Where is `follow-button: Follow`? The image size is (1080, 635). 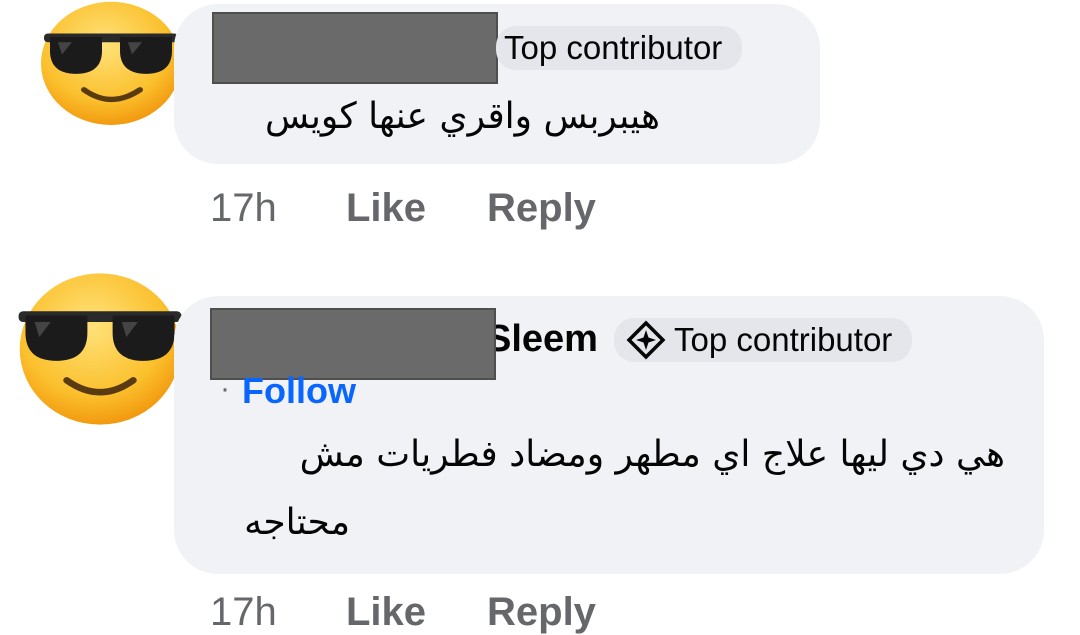 follow-button: Follow is located at coordinates (299, 391).